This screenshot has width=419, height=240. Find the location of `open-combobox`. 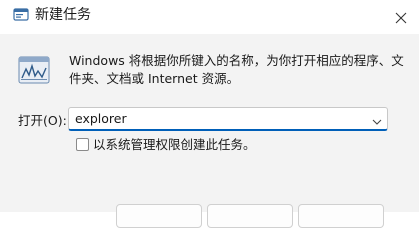

open-combobox is located at coordinates (228, 119).